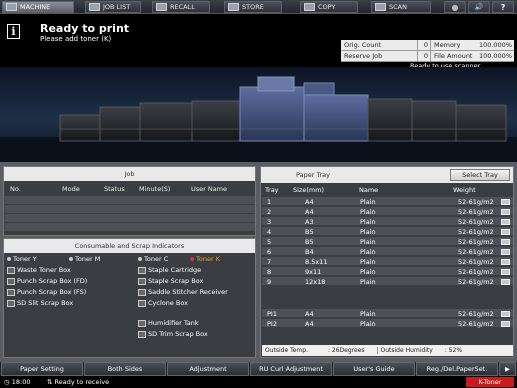 The height and width of the screenshot is (388, 517). I want to click on tab-job-list: JOB LIST, so click(113, 7).